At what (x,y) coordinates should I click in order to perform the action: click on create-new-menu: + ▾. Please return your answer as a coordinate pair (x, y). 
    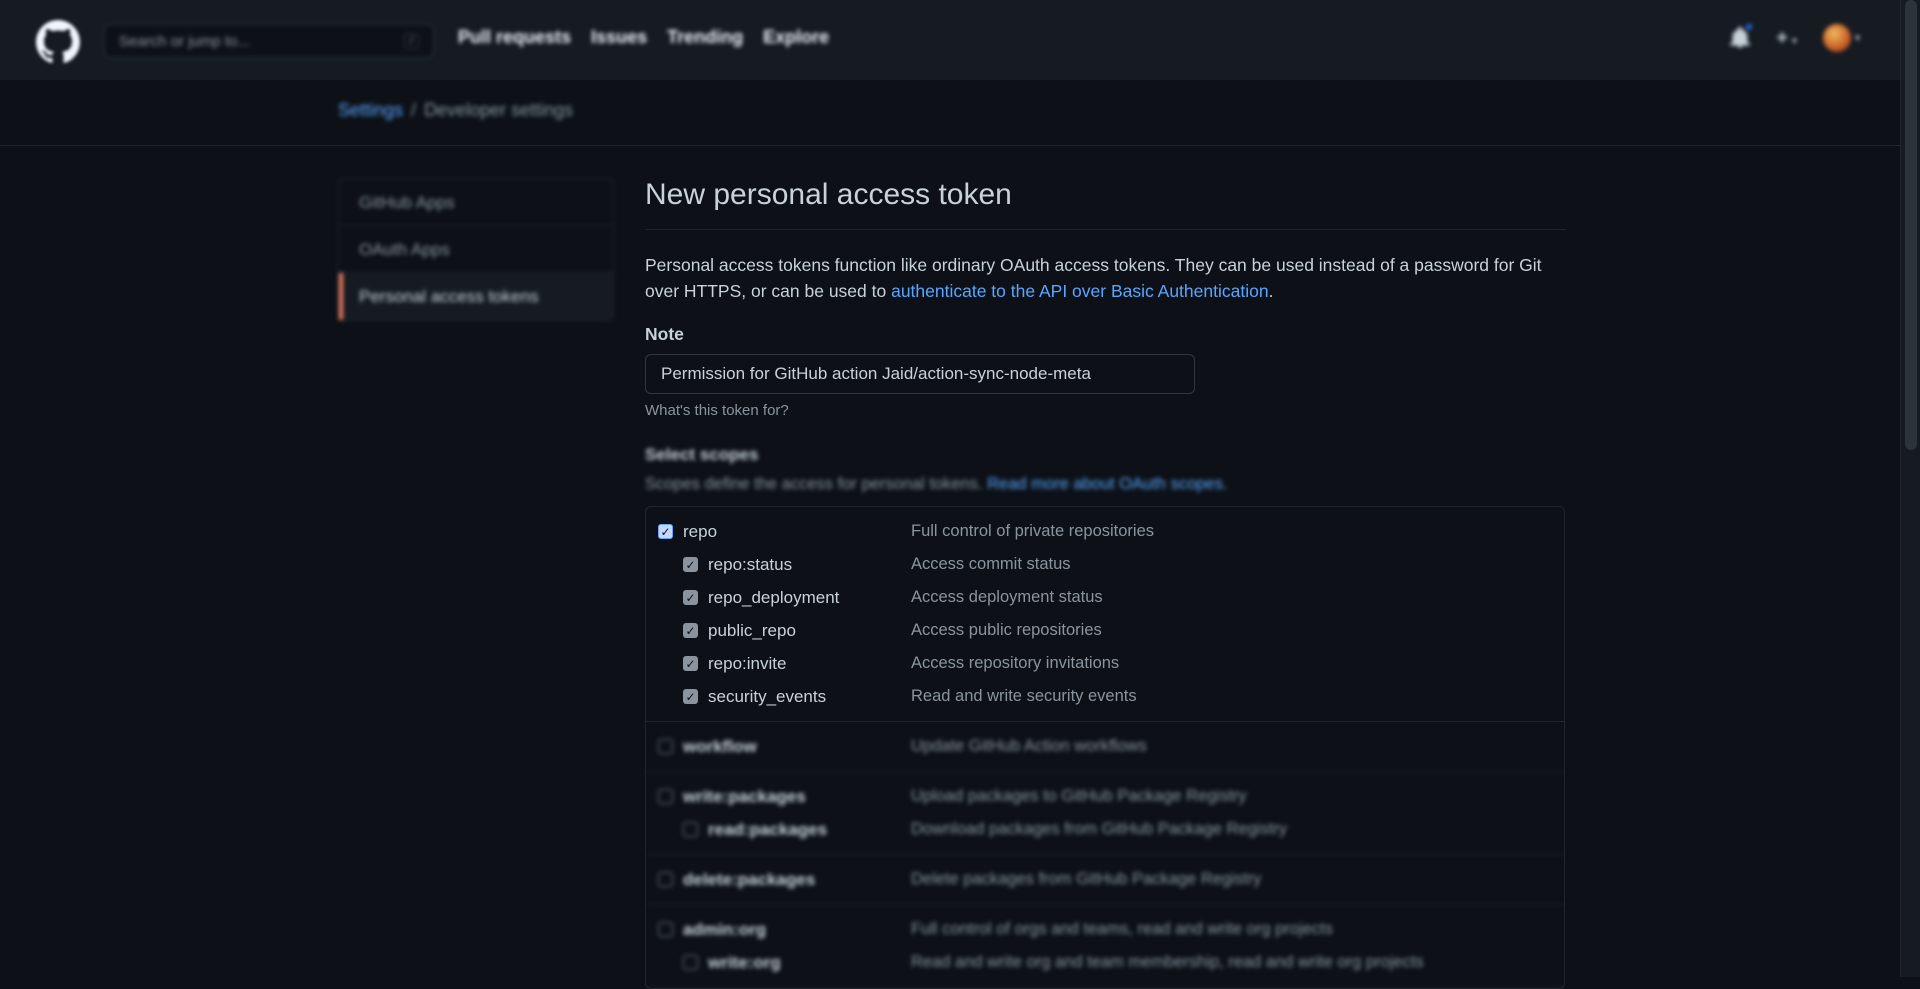
    Looking at the image, I should click on (1786, 38).